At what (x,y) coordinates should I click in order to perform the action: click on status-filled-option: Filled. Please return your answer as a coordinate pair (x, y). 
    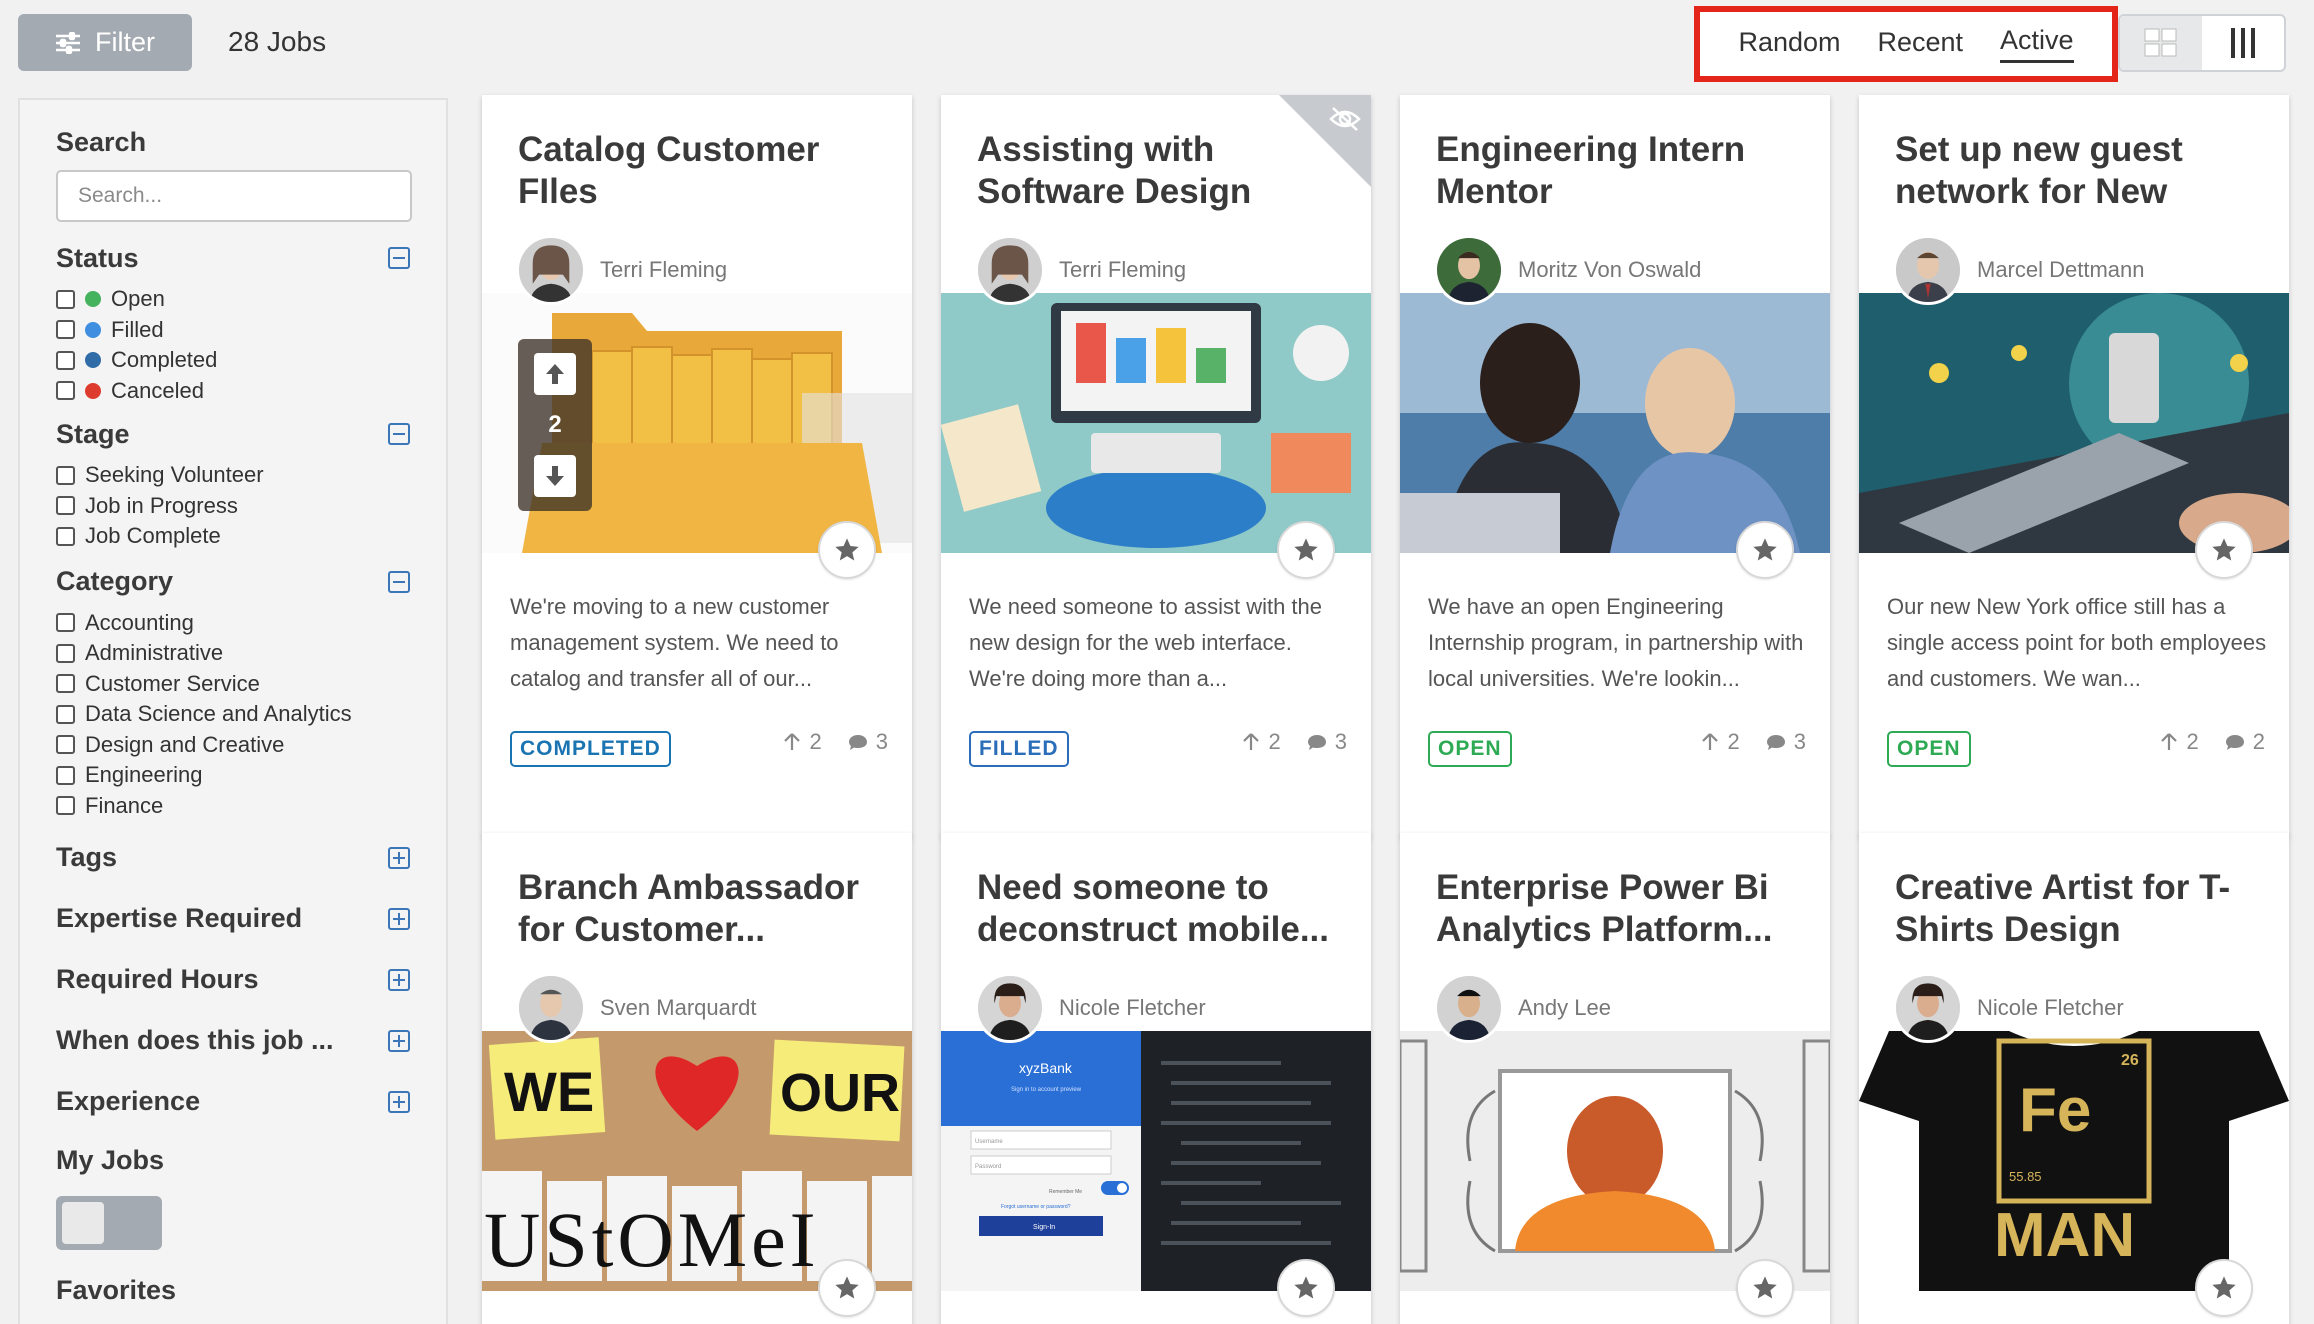
    Looking at the image, I should click on (233, 330).